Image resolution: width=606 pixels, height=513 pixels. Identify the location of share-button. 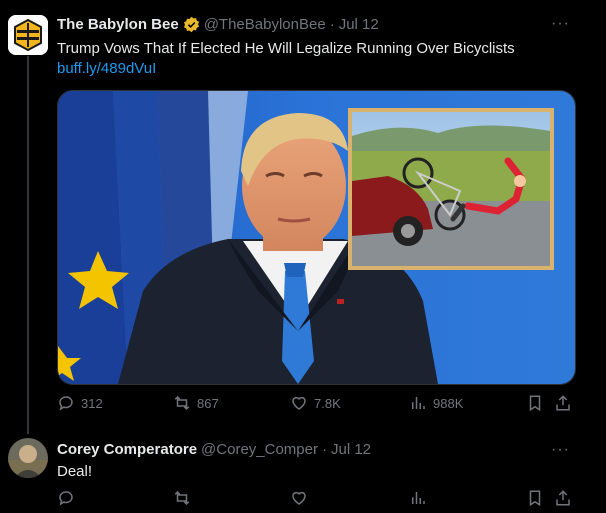
(566, 403).